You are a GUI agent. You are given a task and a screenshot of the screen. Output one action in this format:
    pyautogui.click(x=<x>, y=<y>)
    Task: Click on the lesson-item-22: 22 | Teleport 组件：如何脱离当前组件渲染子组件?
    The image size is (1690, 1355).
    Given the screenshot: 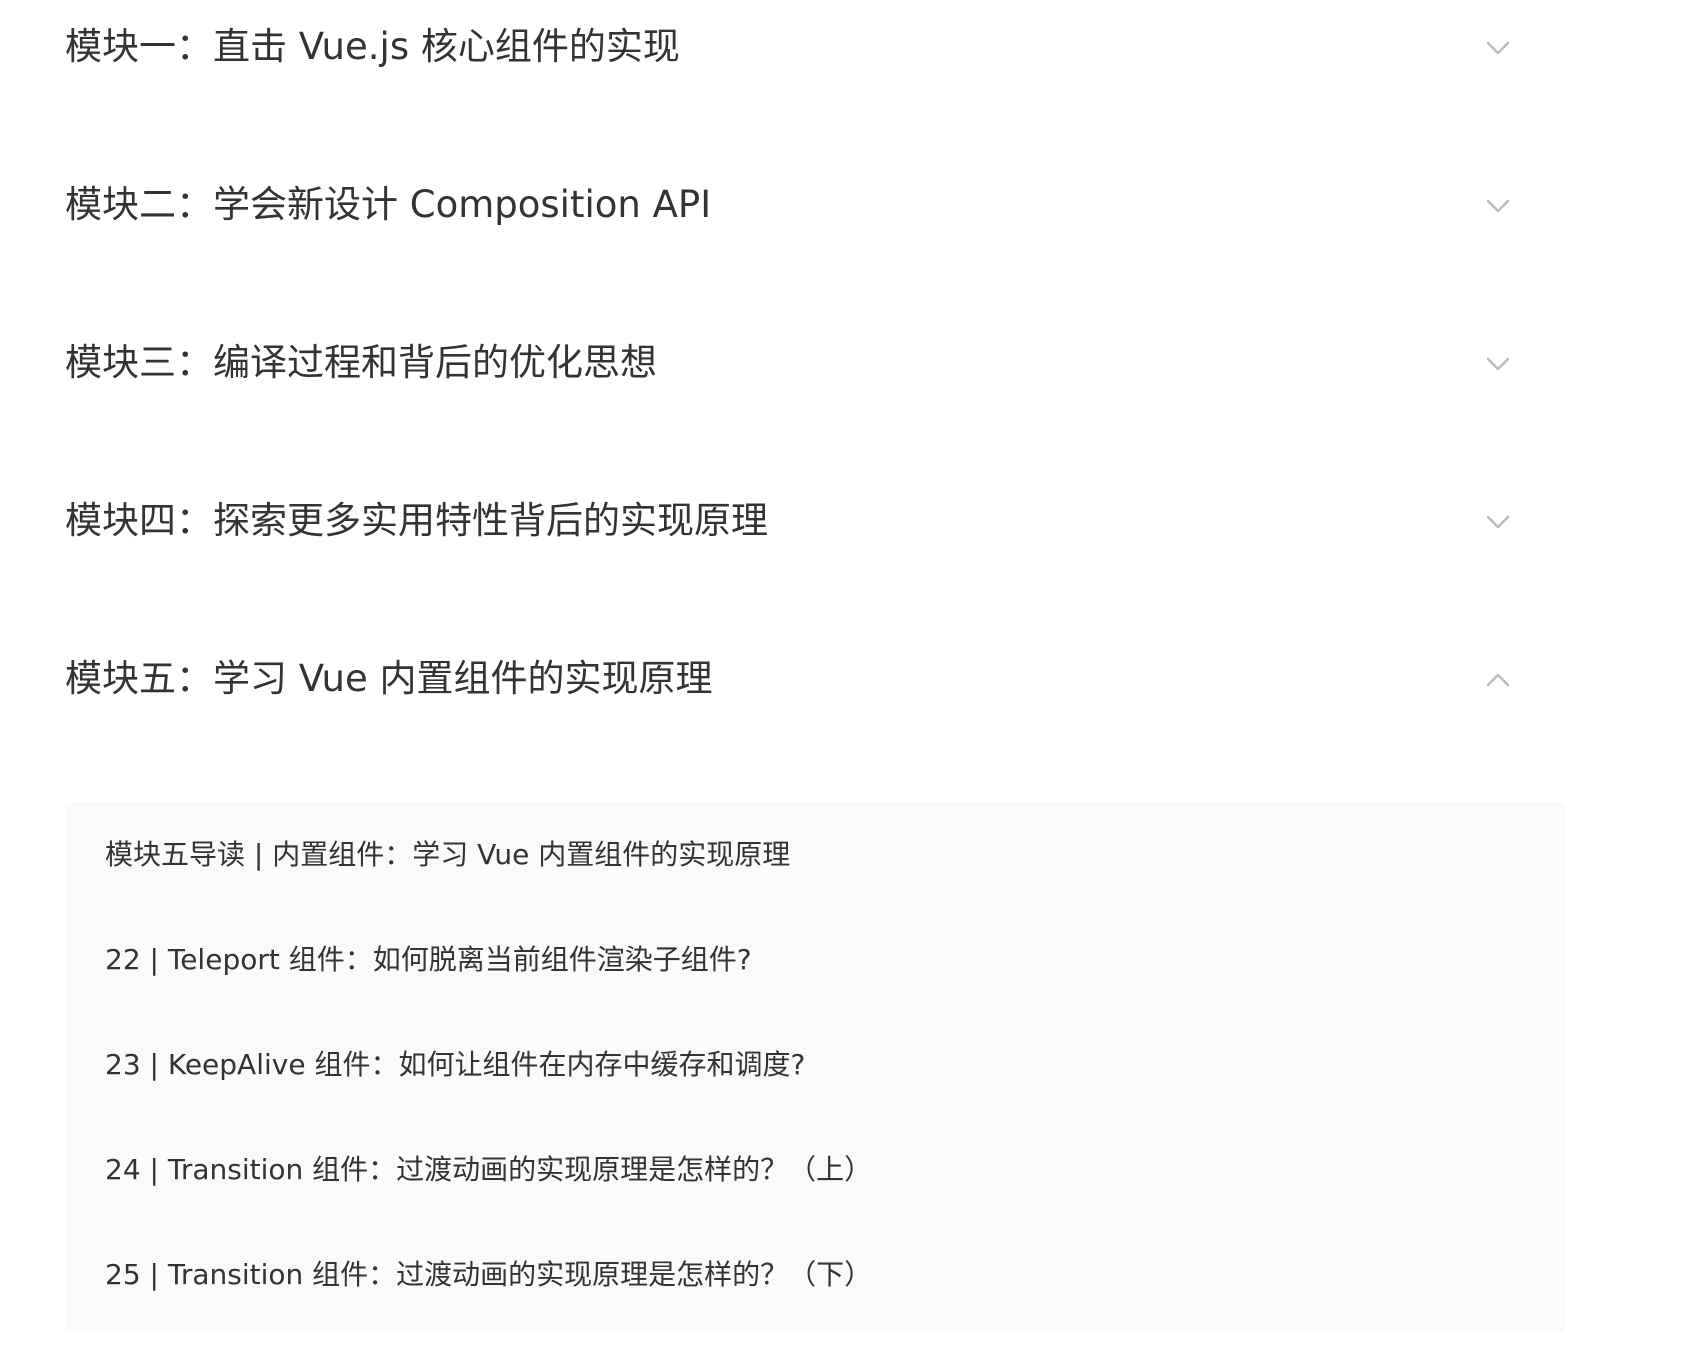 What is the action you would take?
    pyautogui.click(x=815, y=987)
    